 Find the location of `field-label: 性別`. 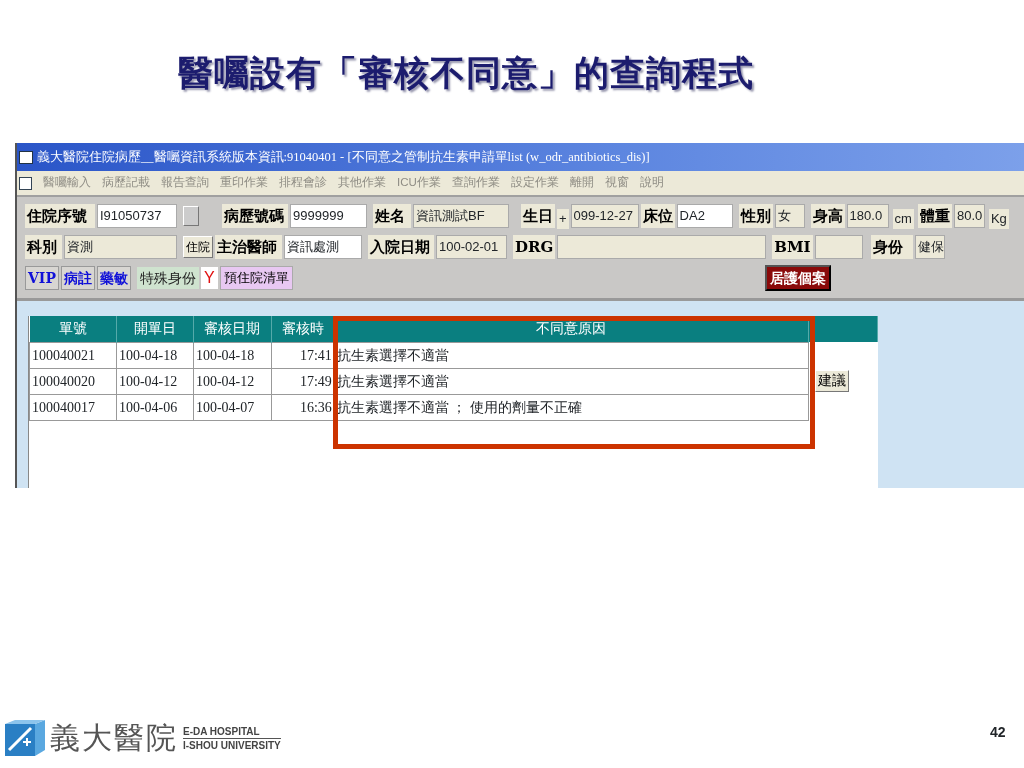

field-label: 性別 is located at coordinates (755, 216).